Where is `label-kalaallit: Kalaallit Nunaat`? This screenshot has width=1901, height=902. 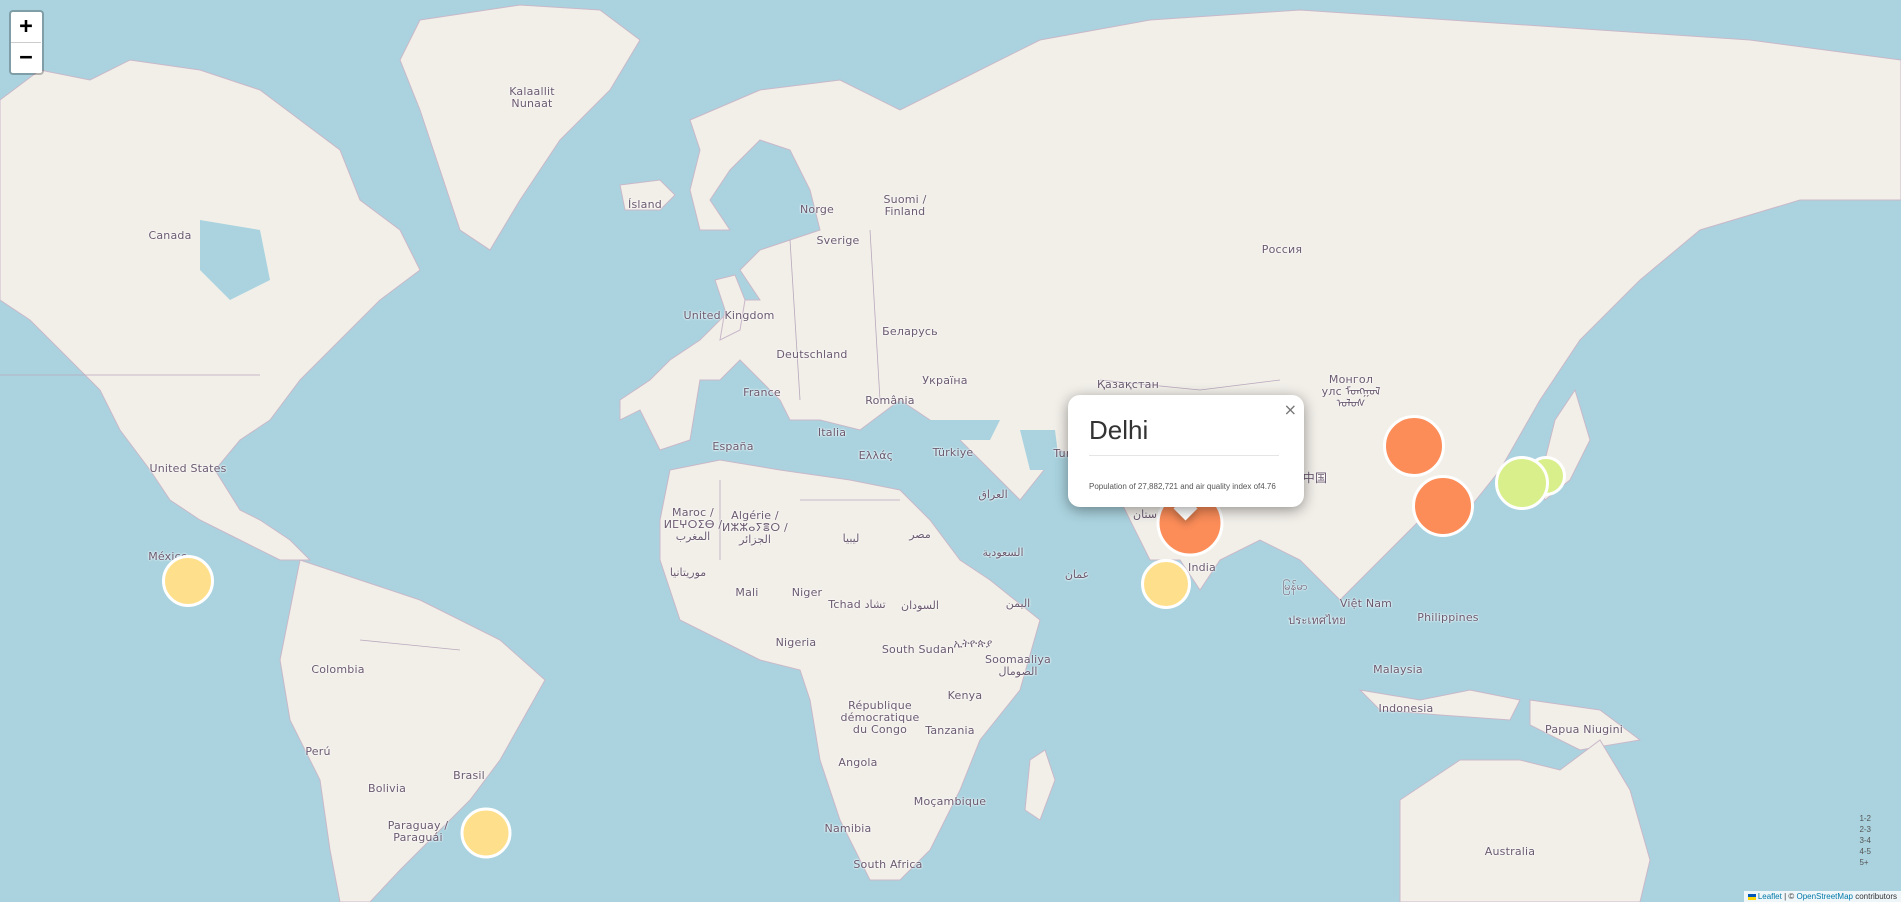
label-kalaallit: Kalaallit Nunaat is located at coordinates (532, 97).